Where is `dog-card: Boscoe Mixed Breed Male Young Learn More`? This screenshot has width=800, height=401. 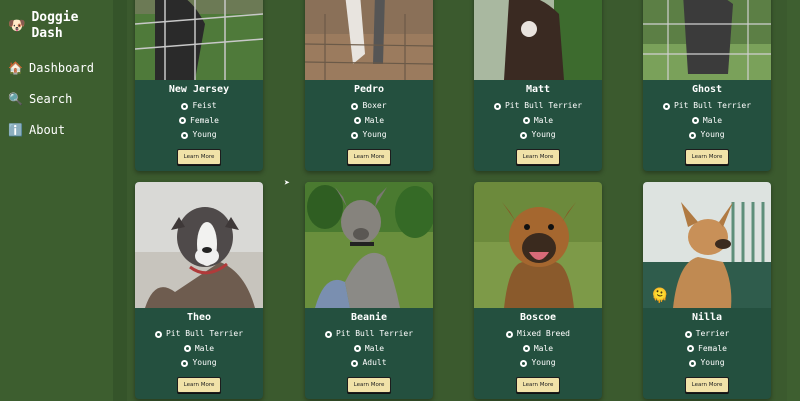 dog-card: Boscoe Mixed Breed Male Young Learn More is located at coordinates (538, 290).